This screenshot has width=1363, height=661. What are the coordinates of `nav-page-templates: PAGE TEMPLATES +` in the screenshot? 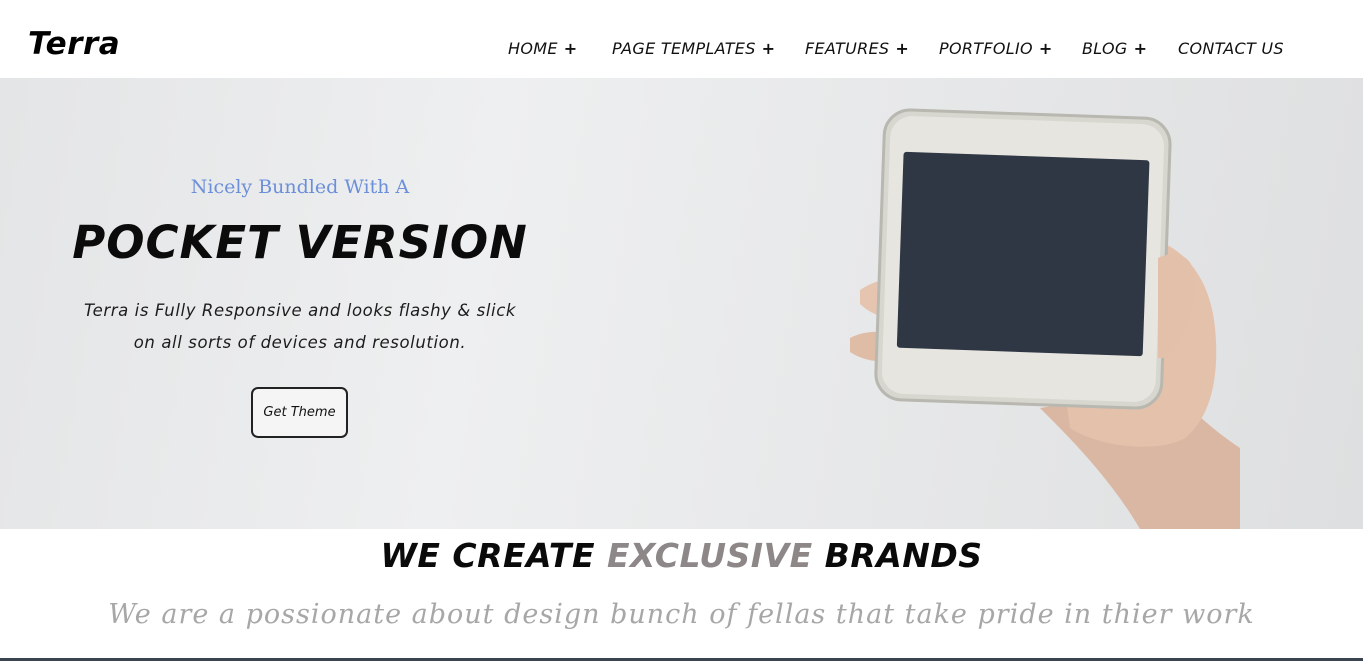 It's located at (693, 48).